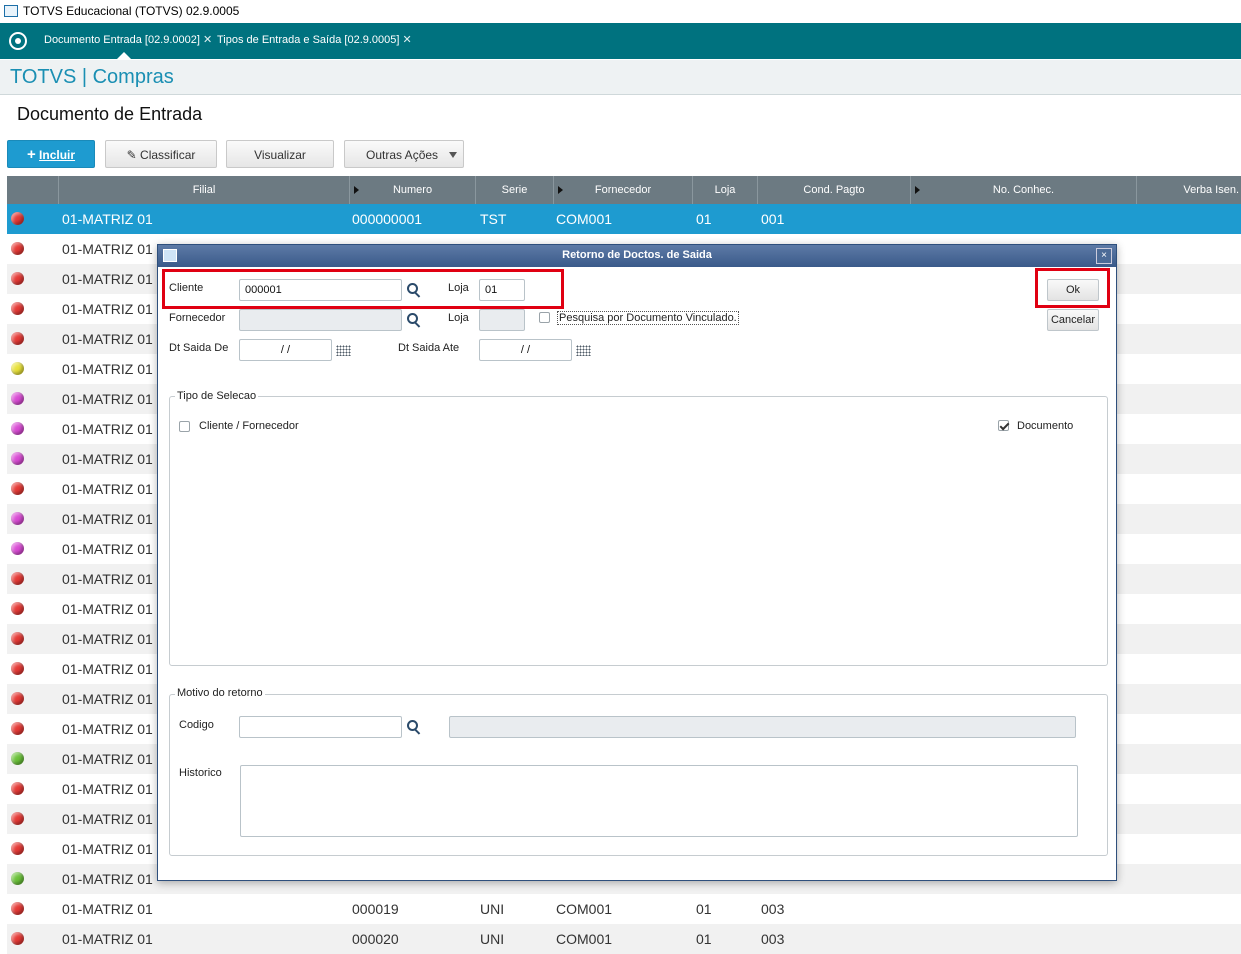 Image resolution: width=1241 pixels, height=954 pixels. What do you see at coordinates (624, 939) in the screenshot?
I see `table-row: 01-MATRIZ 01 000020 UNI COM001 01 003` at bounding box center [624, 939].